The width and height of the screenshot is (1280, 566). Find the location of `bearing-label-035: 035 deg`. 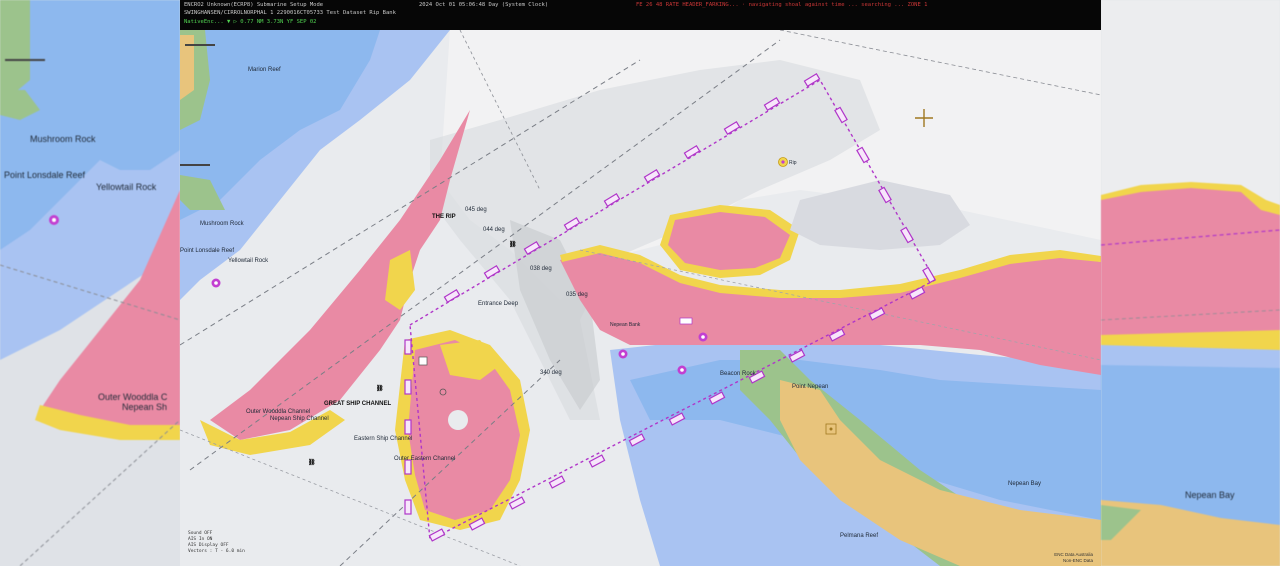

bearing-label-035: 035 deg is located at coordinates (577, 295).